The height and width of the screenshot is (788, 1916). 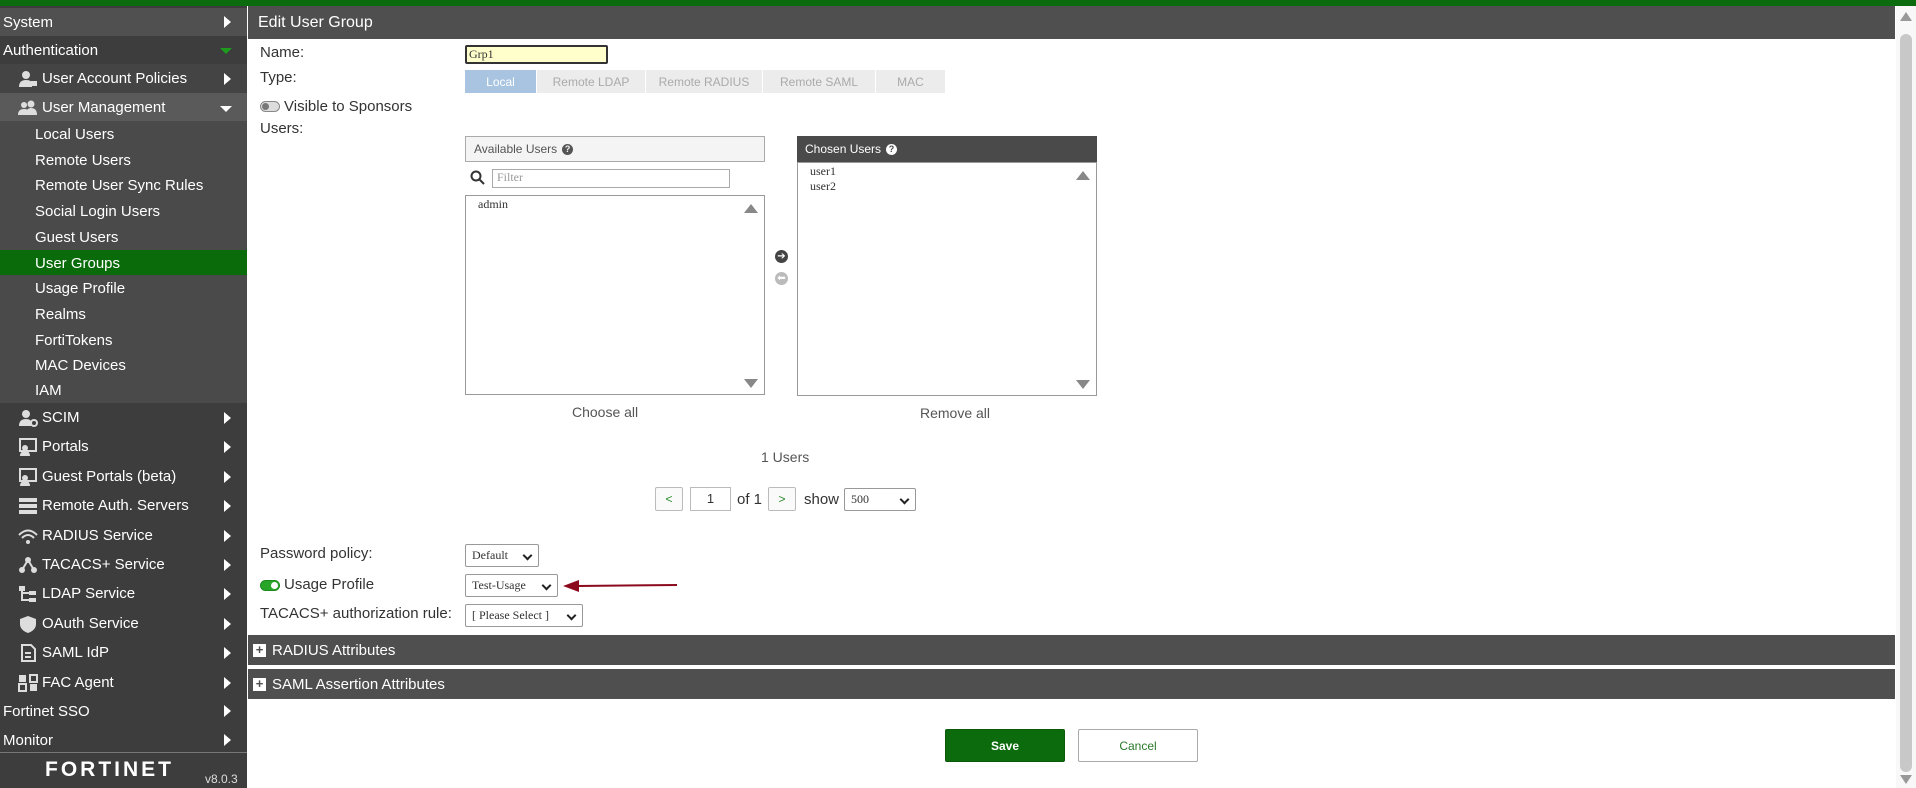 I want to click on nav-portals: Portals, so click(x=123, y=446).